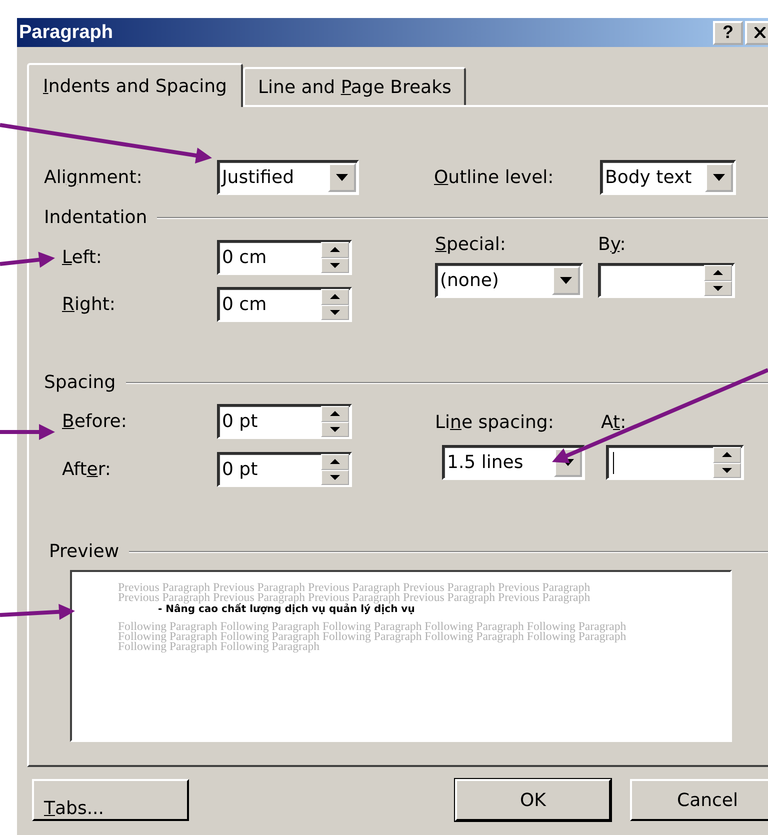 This screenshot has width=768, height=835. Describe the element at coordinates (66, 33) in the screenshot. I see `window-title: Paragraph` at that location.